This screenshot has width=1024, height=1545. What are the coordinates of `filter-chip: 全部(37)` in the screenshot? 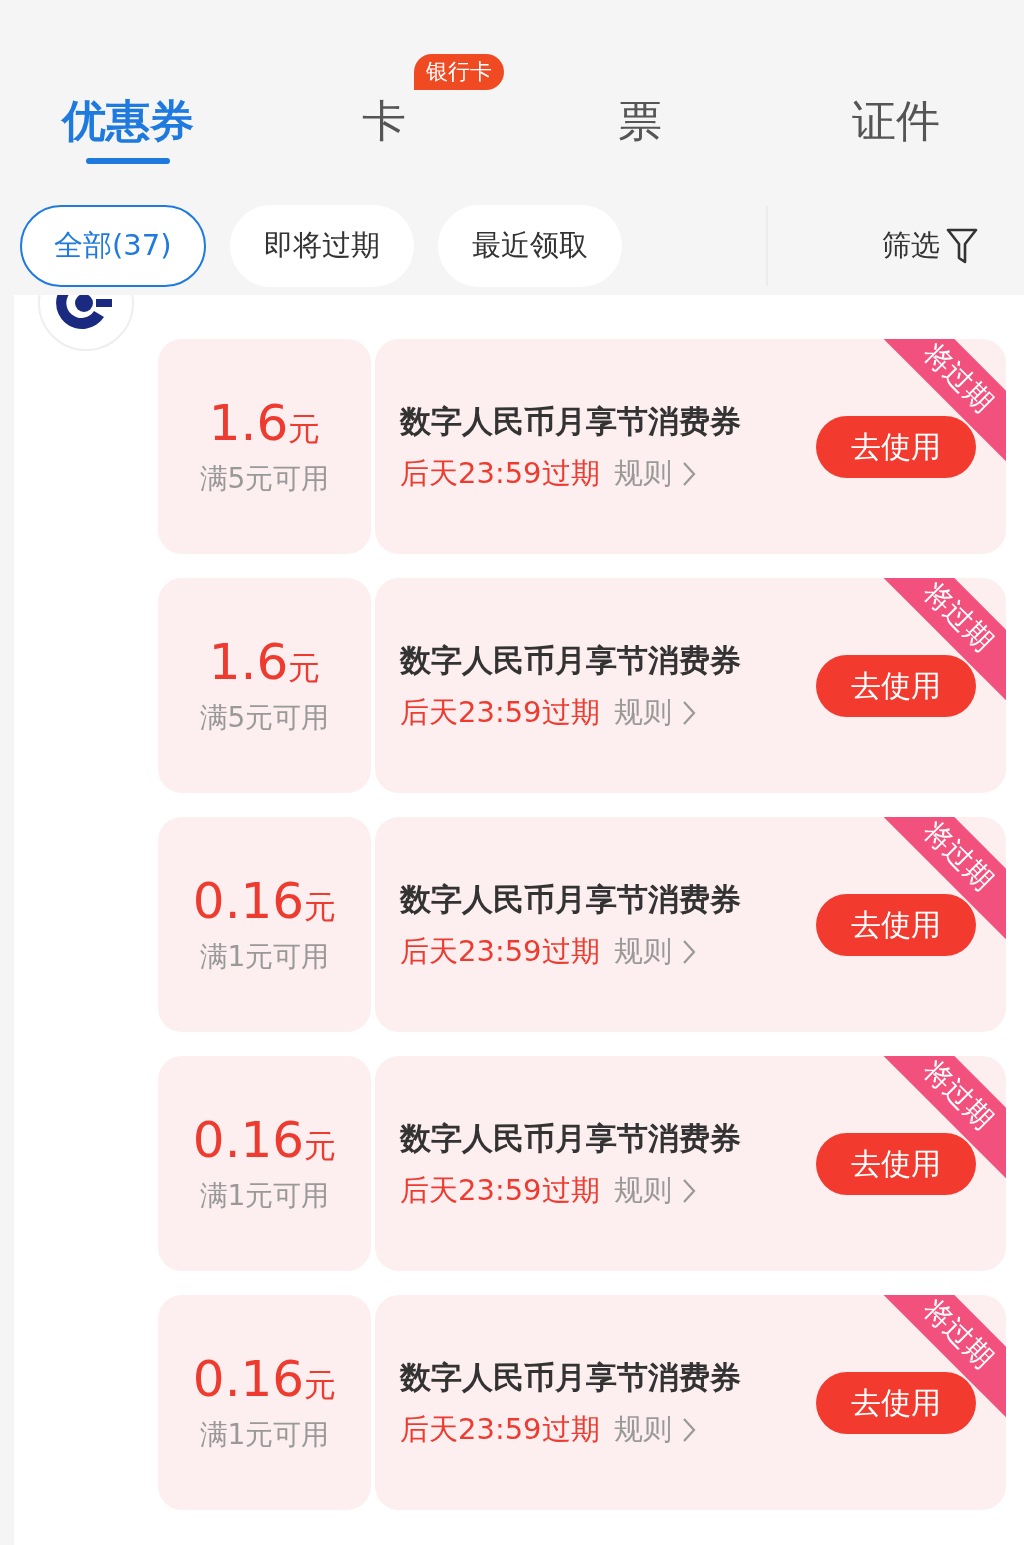 It's located at (113, 246).